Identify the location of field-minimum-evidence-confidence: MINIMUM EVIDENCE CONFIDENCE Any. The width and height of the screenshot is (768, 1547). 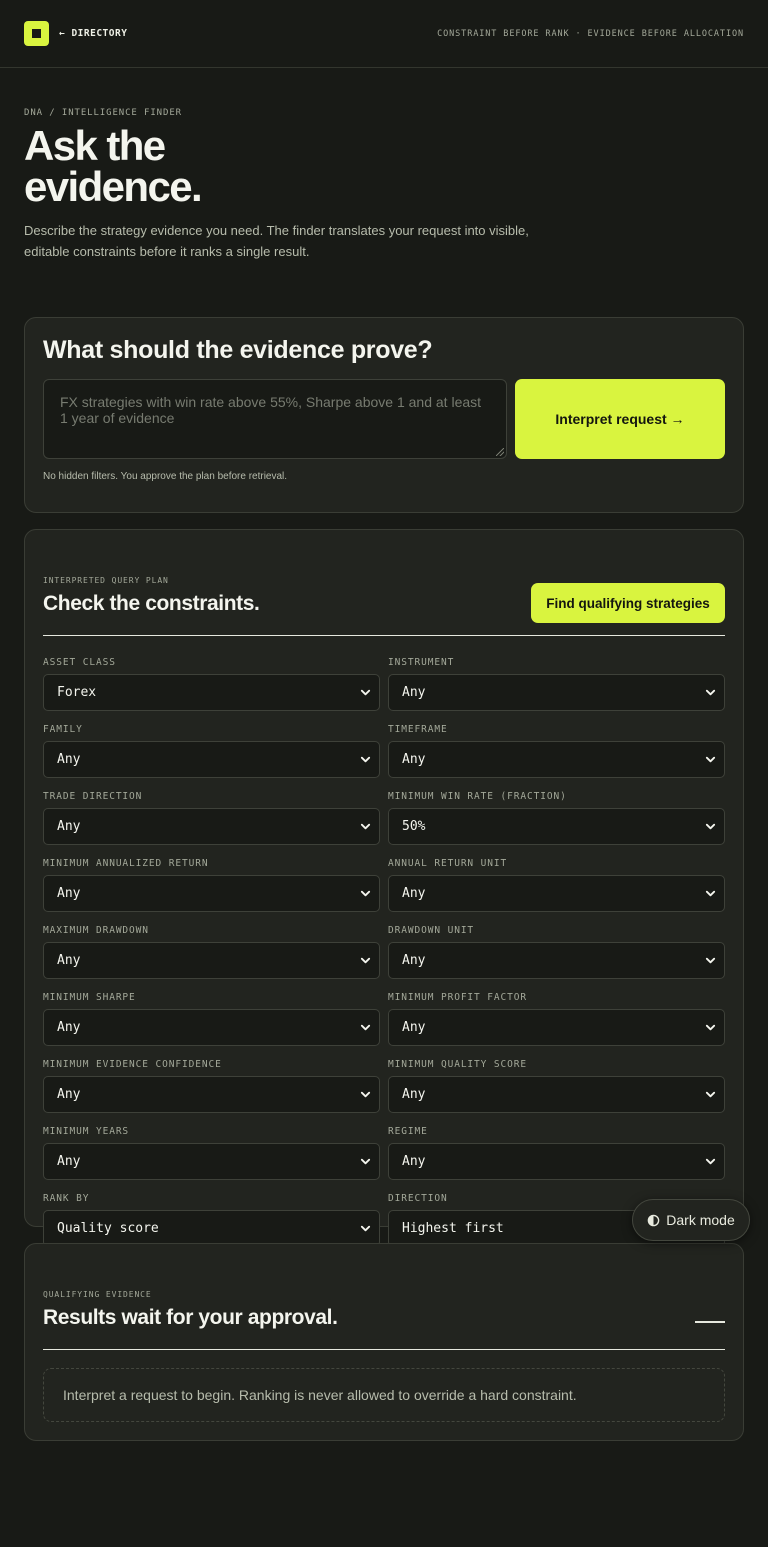
(211, 1086).